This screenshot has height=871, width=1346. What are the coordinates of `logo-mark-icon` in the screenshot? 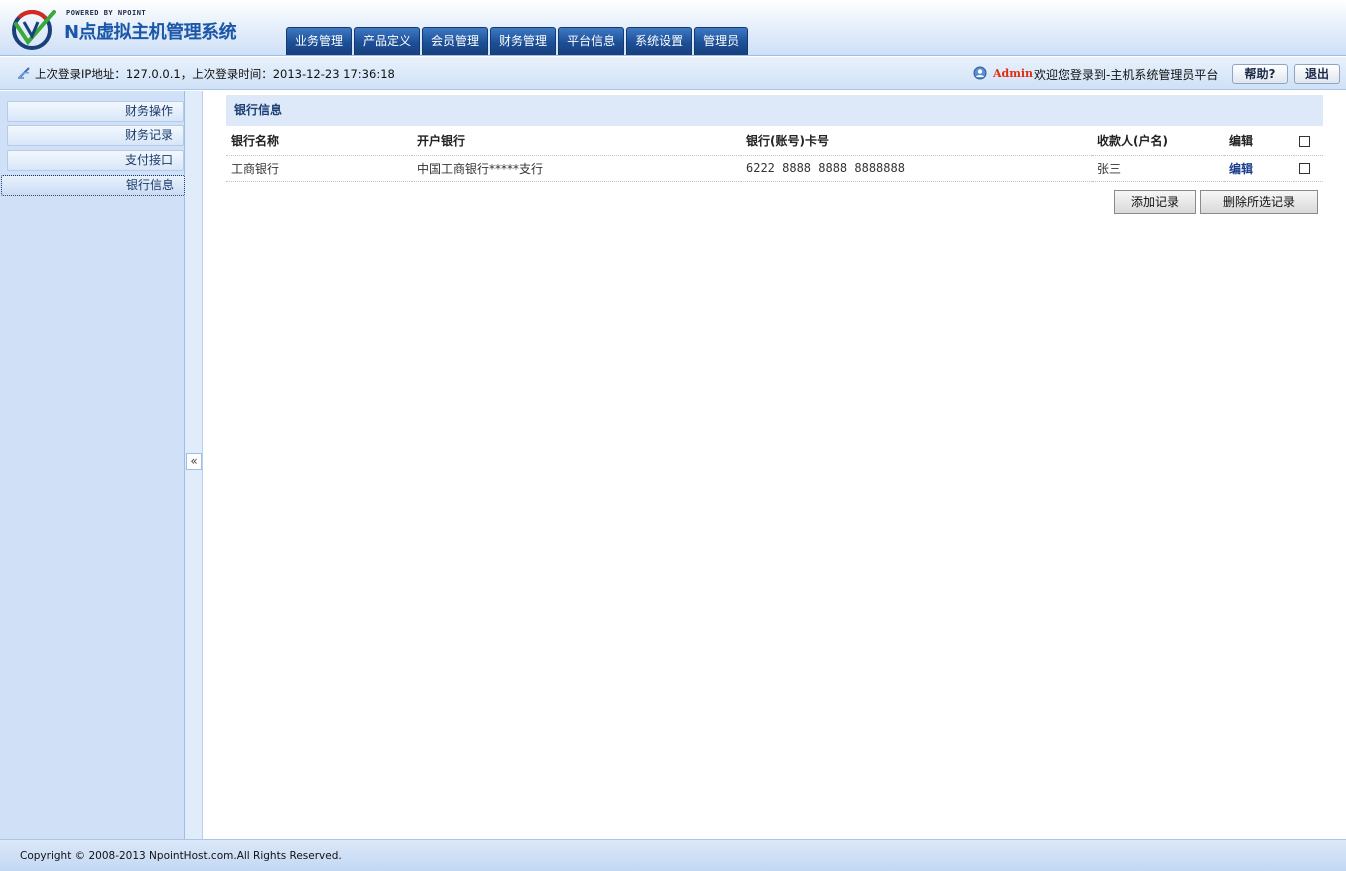 It's located at (34, 30).